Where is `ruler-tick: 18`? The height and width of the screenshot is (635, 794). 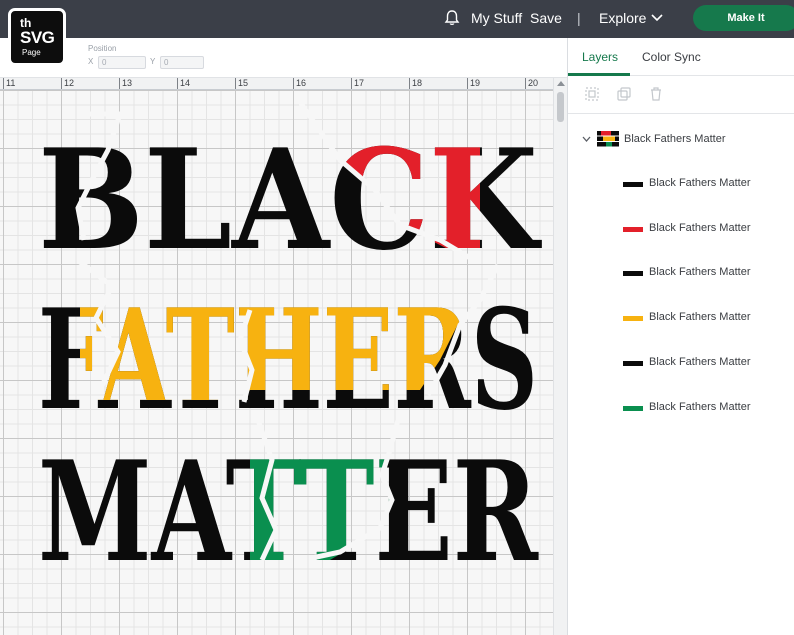
ruler-tick: 18 is located at coordinates (415, 83).